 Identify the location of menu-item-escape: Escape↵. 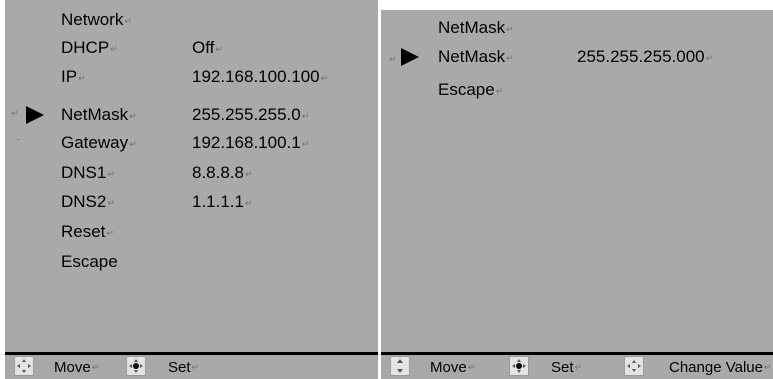
(470, 90).